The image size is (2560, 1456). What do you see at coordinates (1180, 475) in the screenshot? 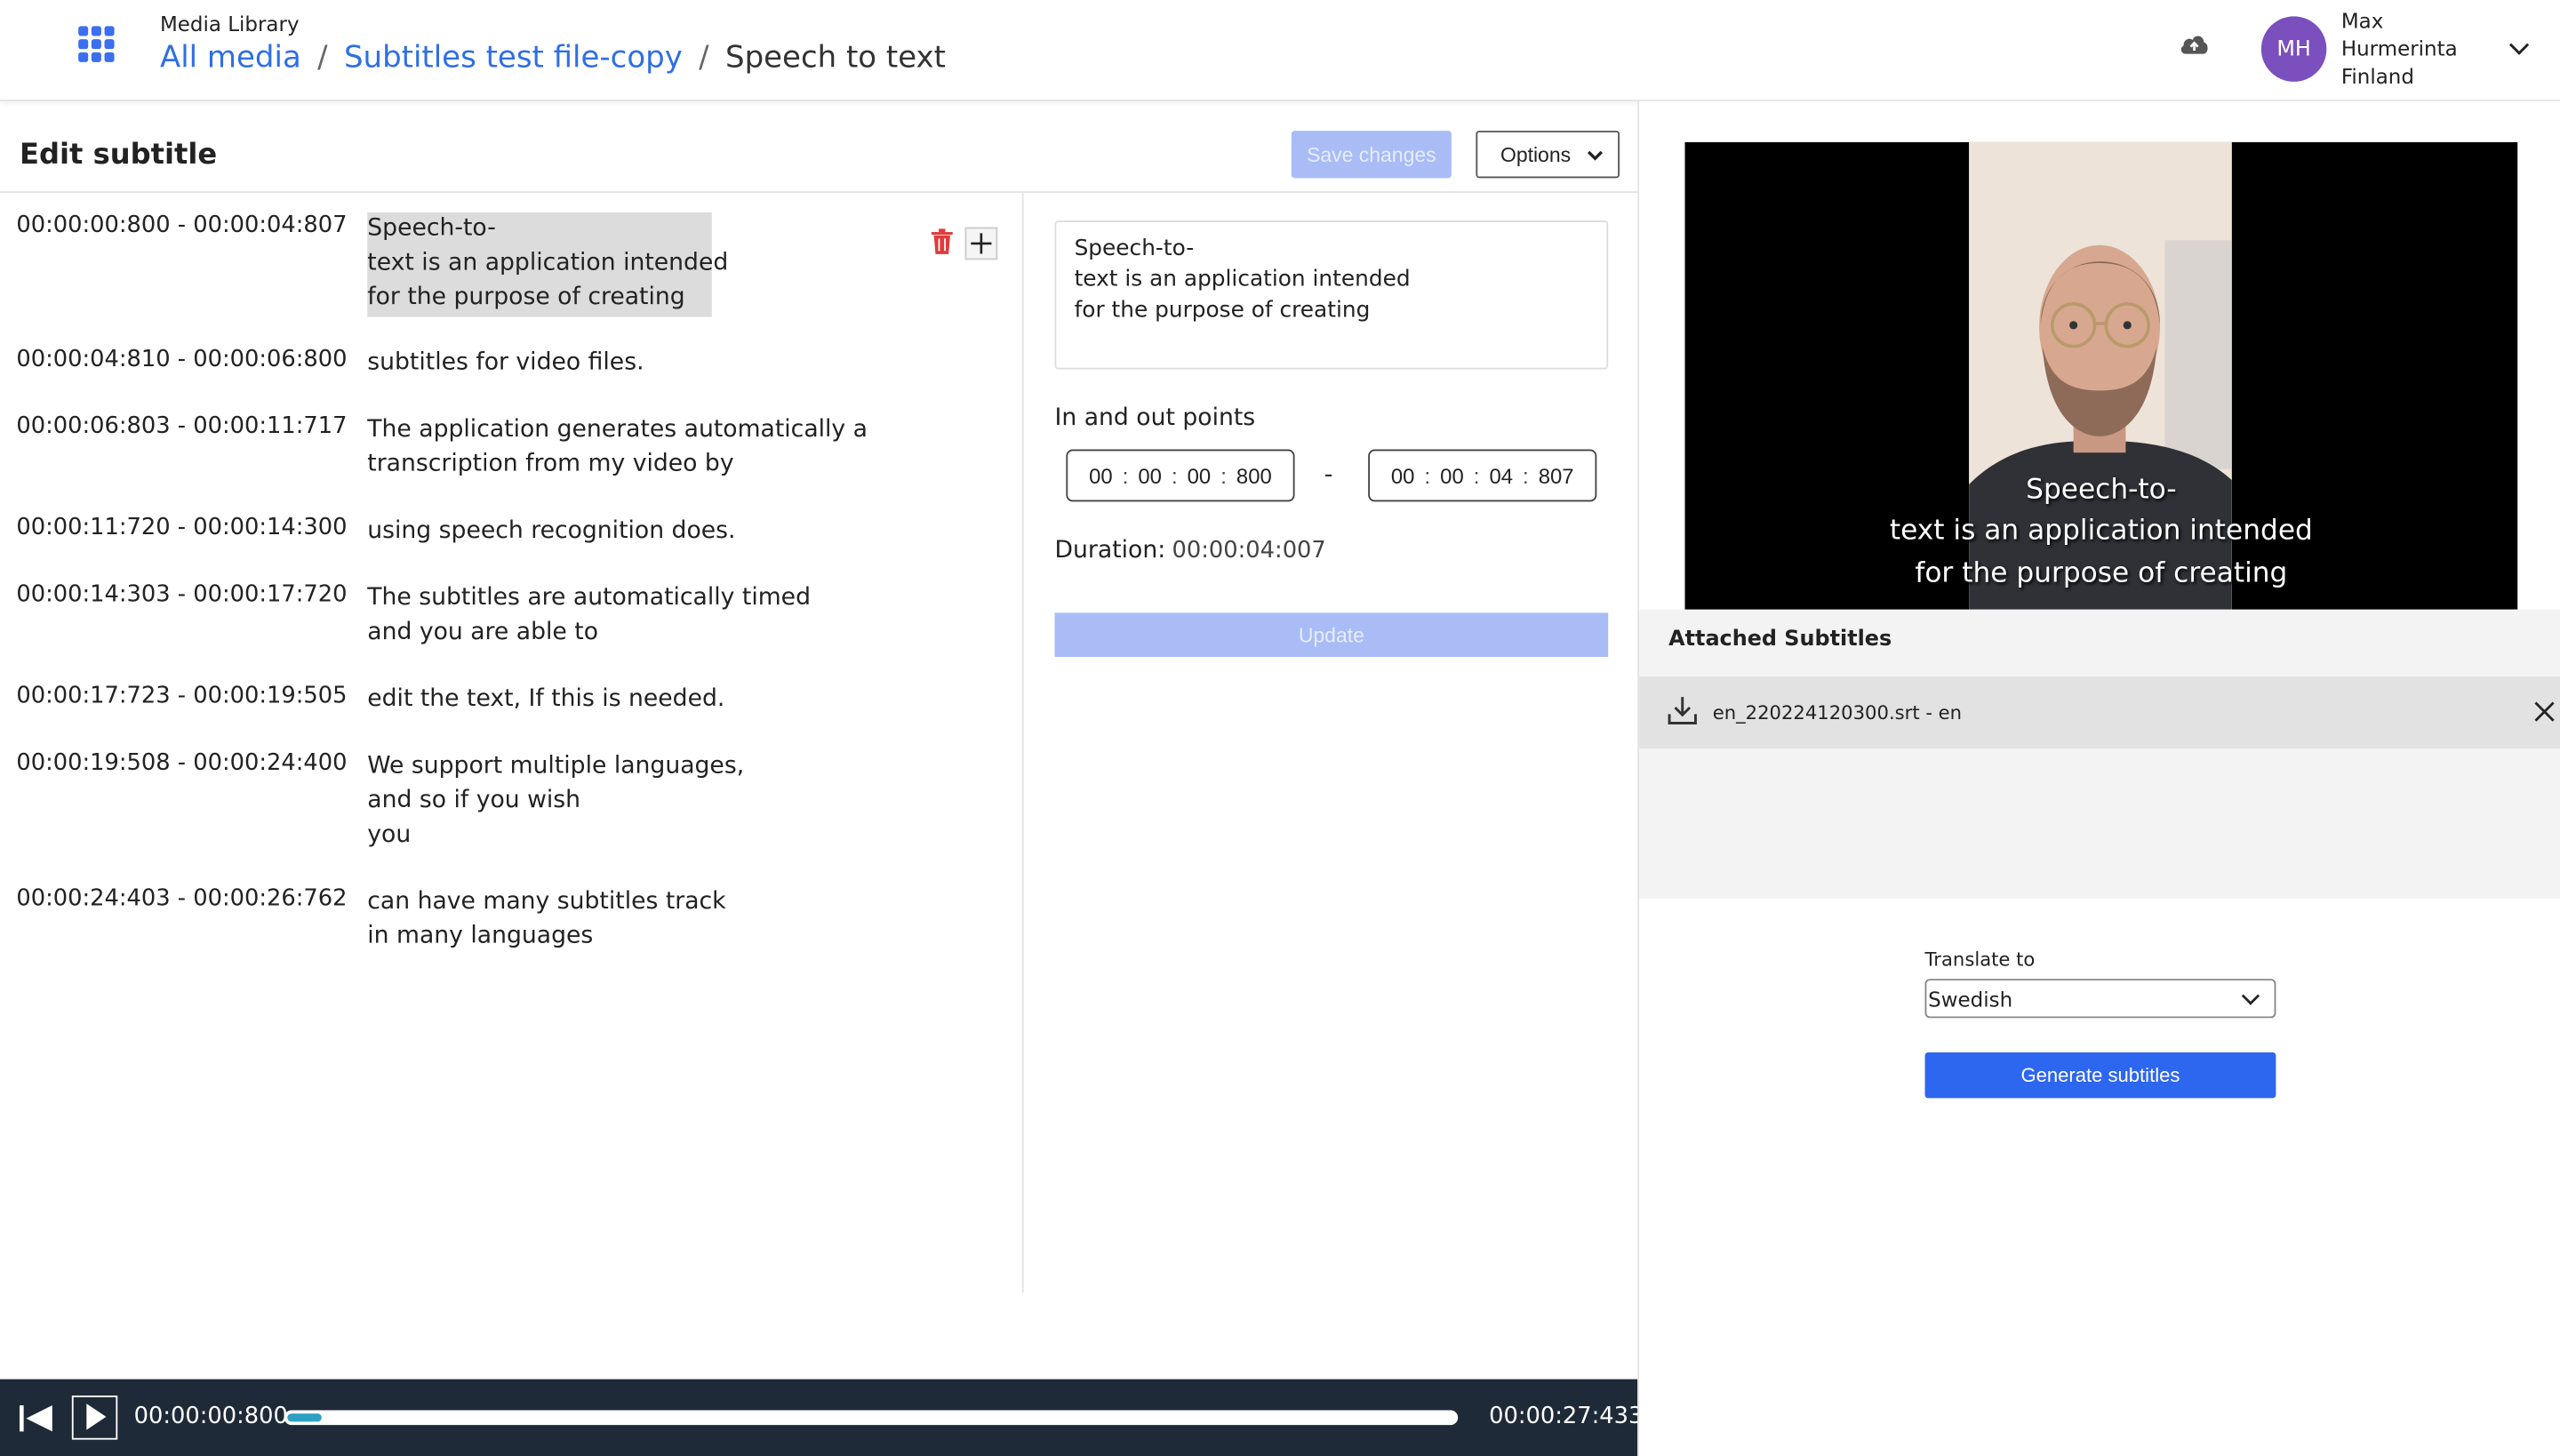
I see `in-point-timecode: 00:00:00:800` at bounding box center [1180, 475].